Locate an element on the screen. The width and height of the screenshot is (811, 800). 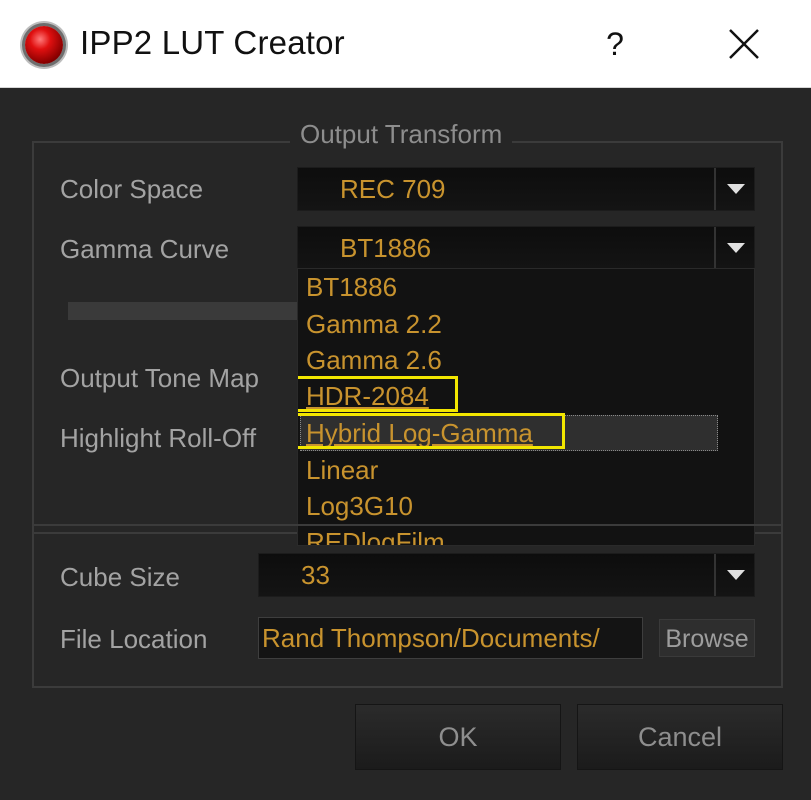
close-icon is located at coordinates (744, 44).